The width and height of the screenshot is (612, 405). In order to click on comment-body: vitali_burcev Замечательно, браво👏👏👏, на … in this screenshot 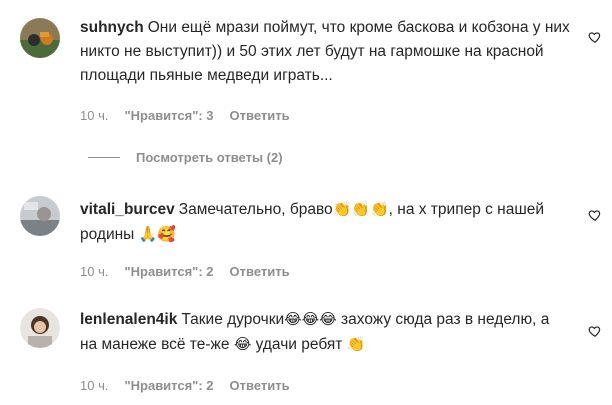, I will do `click(325, 222)`.